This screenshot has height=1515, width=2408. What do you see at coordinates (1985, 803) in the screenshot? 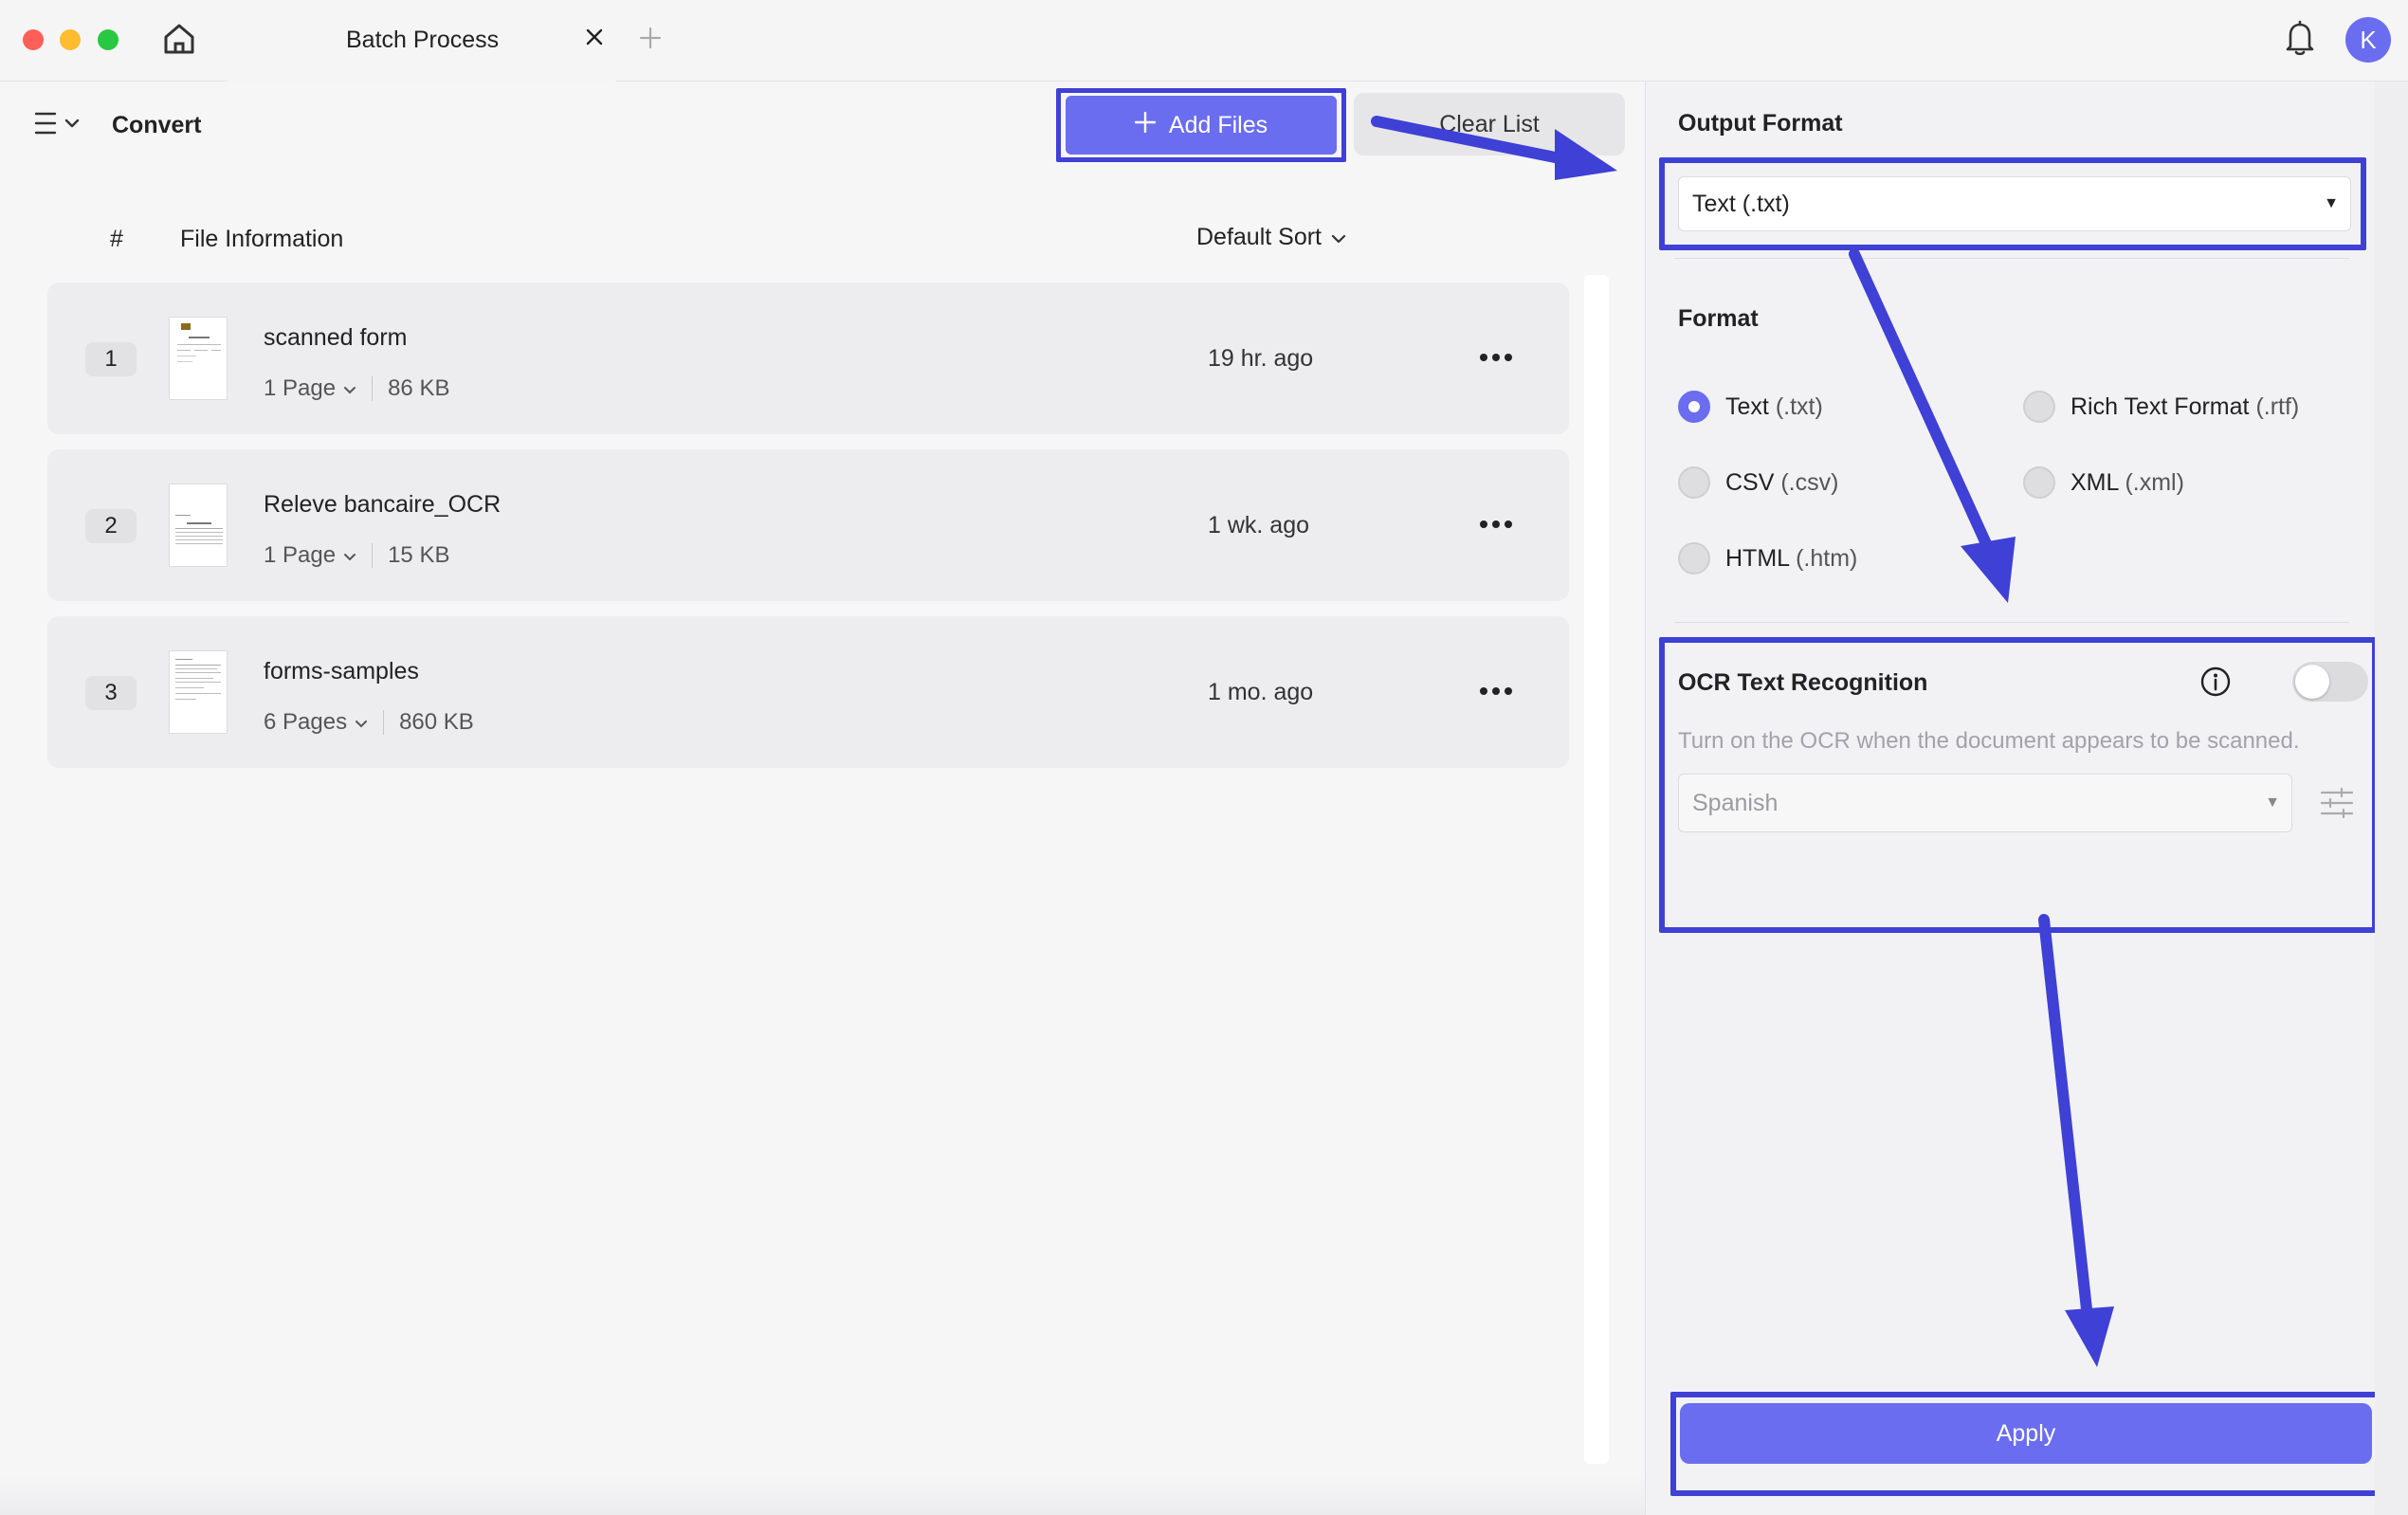
I see `ocr-language-select: Spanish ▼` at bounding box center [1985, 803].